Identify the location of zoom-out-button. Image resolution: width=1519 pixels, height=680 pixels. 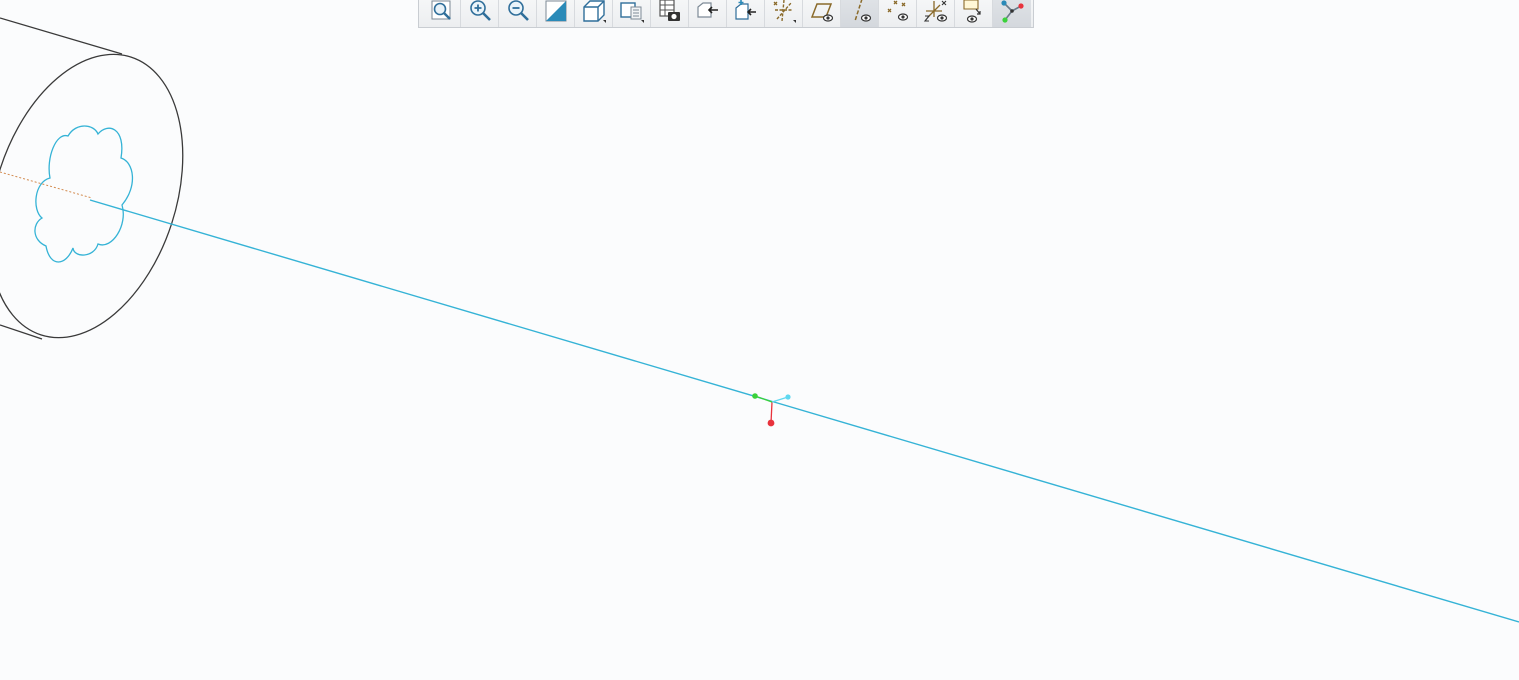
(518, 13).